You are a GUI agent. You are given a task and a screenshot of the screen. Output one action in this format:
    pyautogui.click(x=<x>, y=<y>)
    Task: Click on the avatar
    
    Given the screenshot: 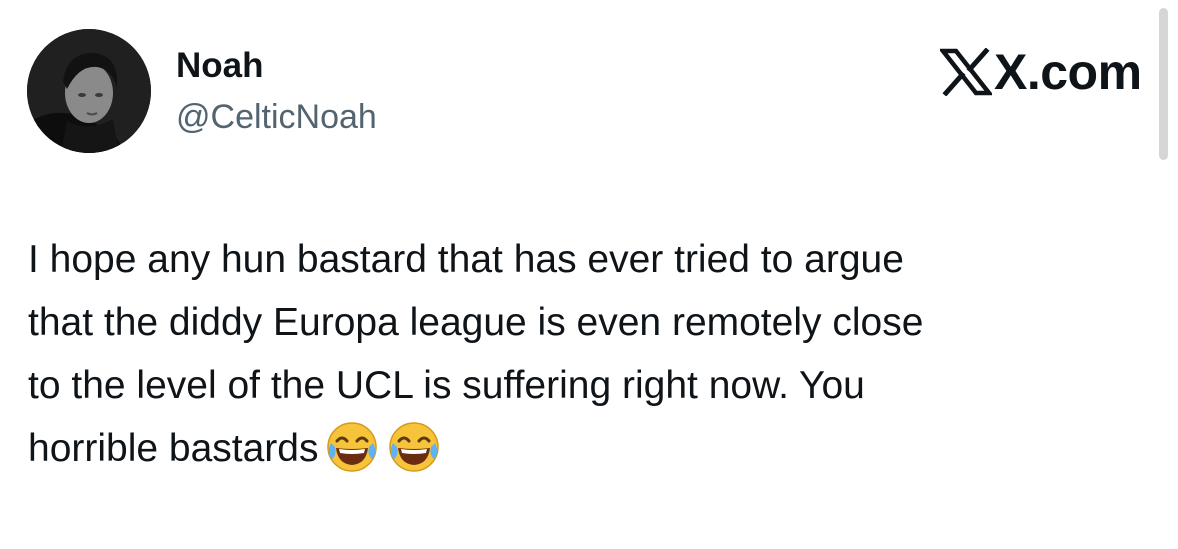 What is the action you would take?
    pyautogui.click(x=89, y=91)
    